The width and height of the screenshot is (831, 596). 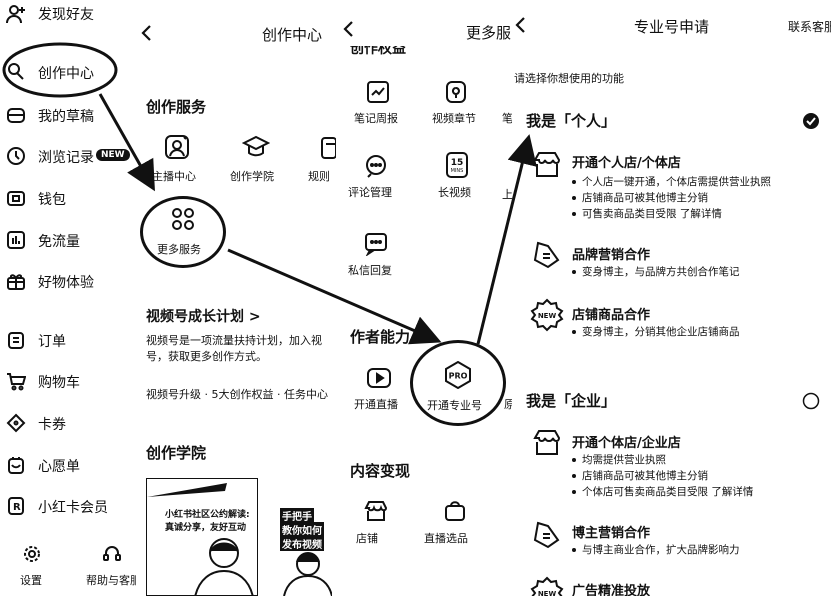 What do you see at coordinates (59, 467) in the screenshot?
I see `sidebar-item-label: 心愿单` at bounding box center [59, 467].